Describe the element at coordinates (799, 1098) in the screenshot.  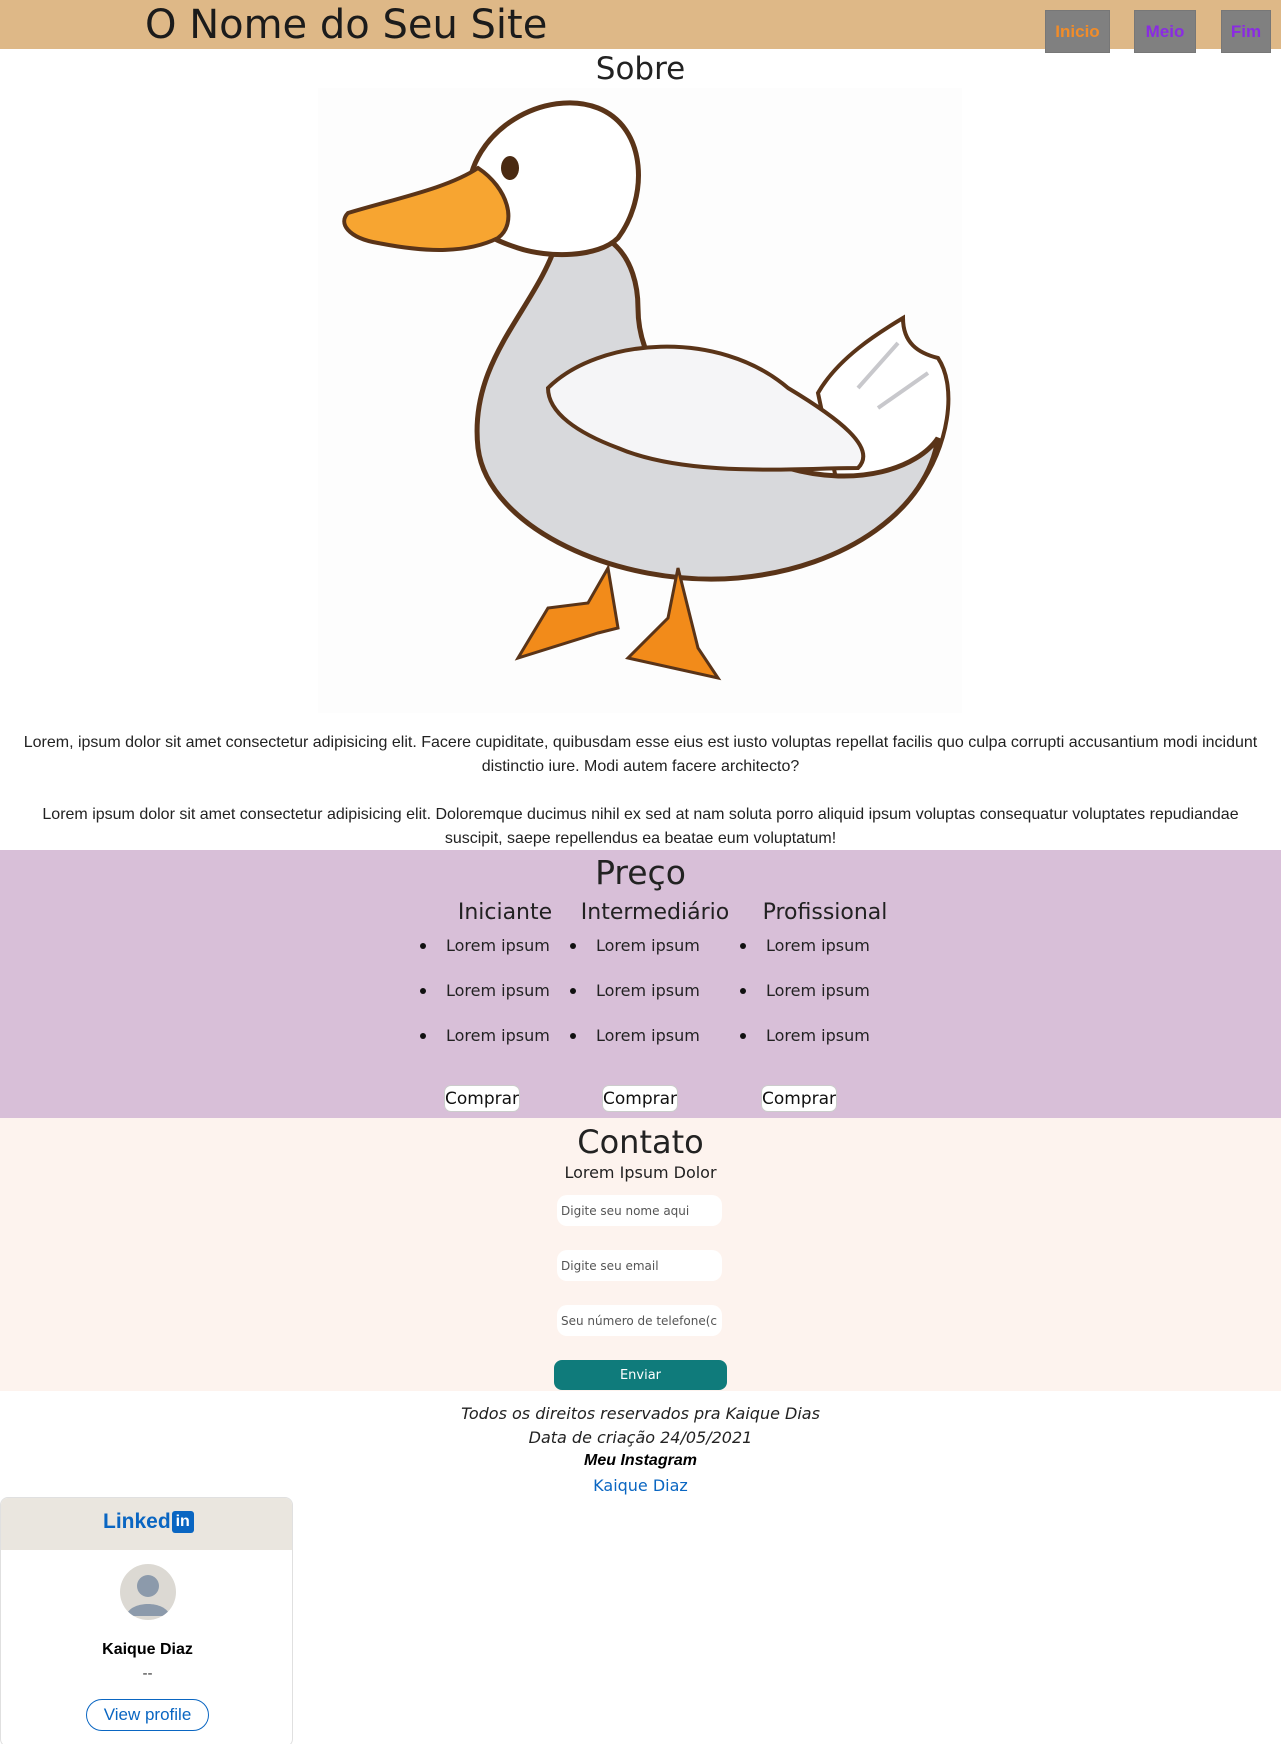
I see `buy-profissional-button: Comprar` at that location.